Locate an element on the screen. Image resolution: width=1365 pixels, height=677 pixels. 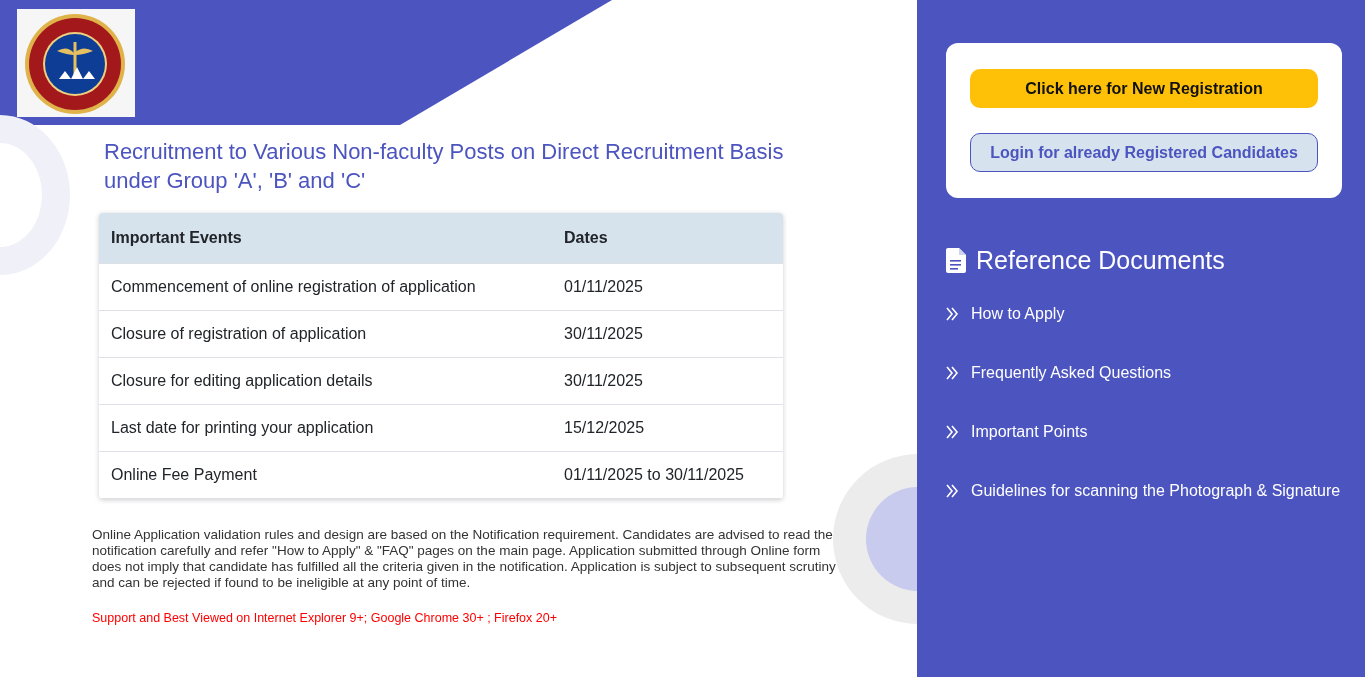
notice-text: Online Application validation rules and design are based on the Notification requirement. Candidates are advised to read the notification carefully and refer "How to Apply" & "FAQ" pages on the main page. Application submitted through Online form does not imply that candidate has fulfilled all the criteria given in the notification. Application is subject to subsequent scrutiny and can be rejected if found to be ineligible at any point of time. is located at coordinates (464, 559).